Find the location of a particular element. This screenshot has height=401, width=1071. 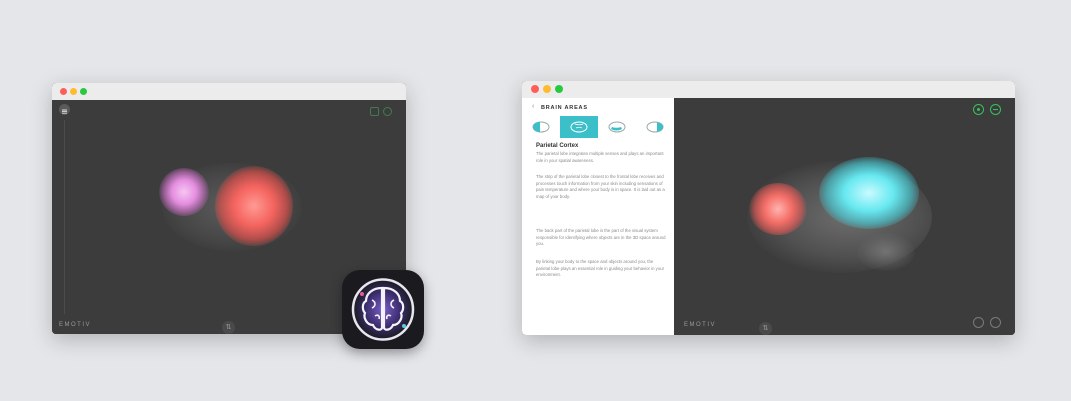

brain-area-tabs is located at coordinates (598, 127).